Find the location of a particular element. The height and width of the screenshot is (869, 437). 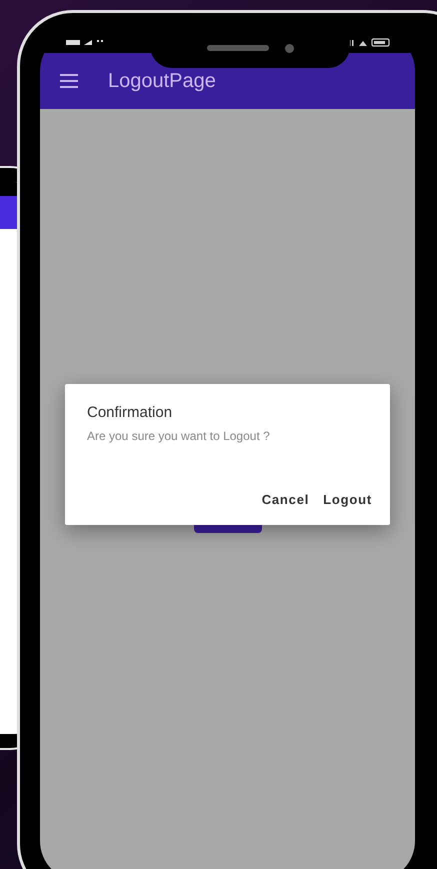

dialog-action-button: Logout is located at coordinates (347, 499).